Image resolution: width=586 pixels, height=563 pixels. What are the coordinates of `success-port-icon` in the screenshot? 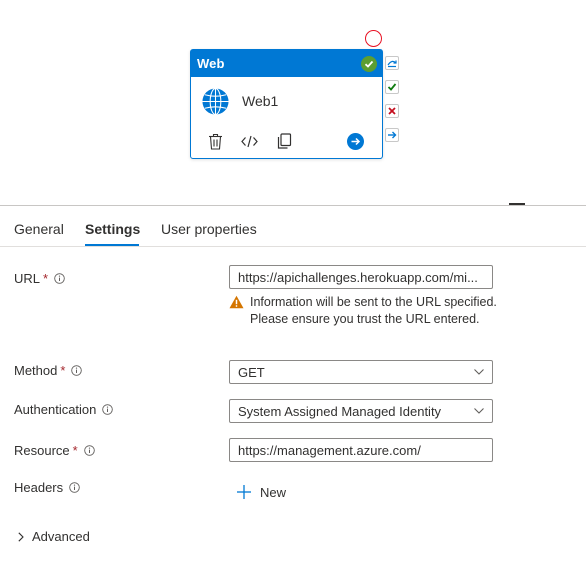 It's located at (392, 87).